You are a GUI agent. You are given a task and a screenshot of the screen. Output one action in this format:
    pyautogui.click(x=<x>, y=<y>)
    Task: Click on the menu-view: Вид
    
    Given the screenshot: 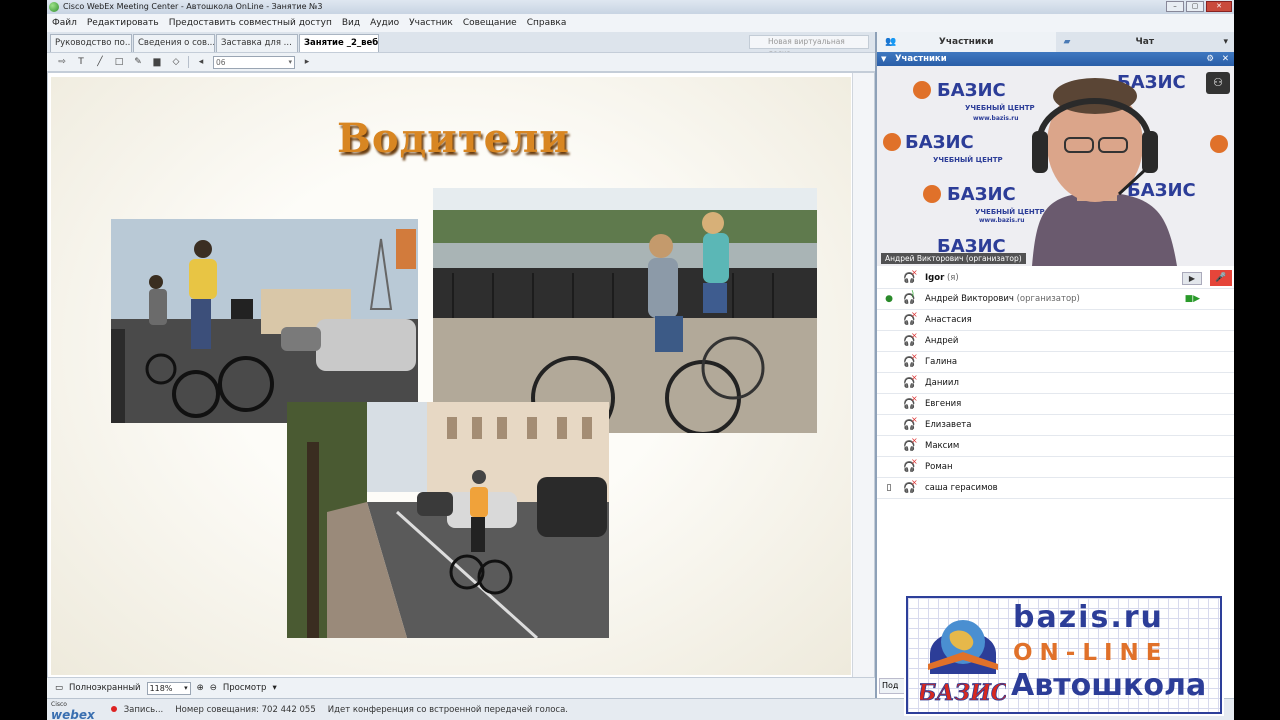 What is the action you would take?
    pyautogui.click(x=351, y=23)
    